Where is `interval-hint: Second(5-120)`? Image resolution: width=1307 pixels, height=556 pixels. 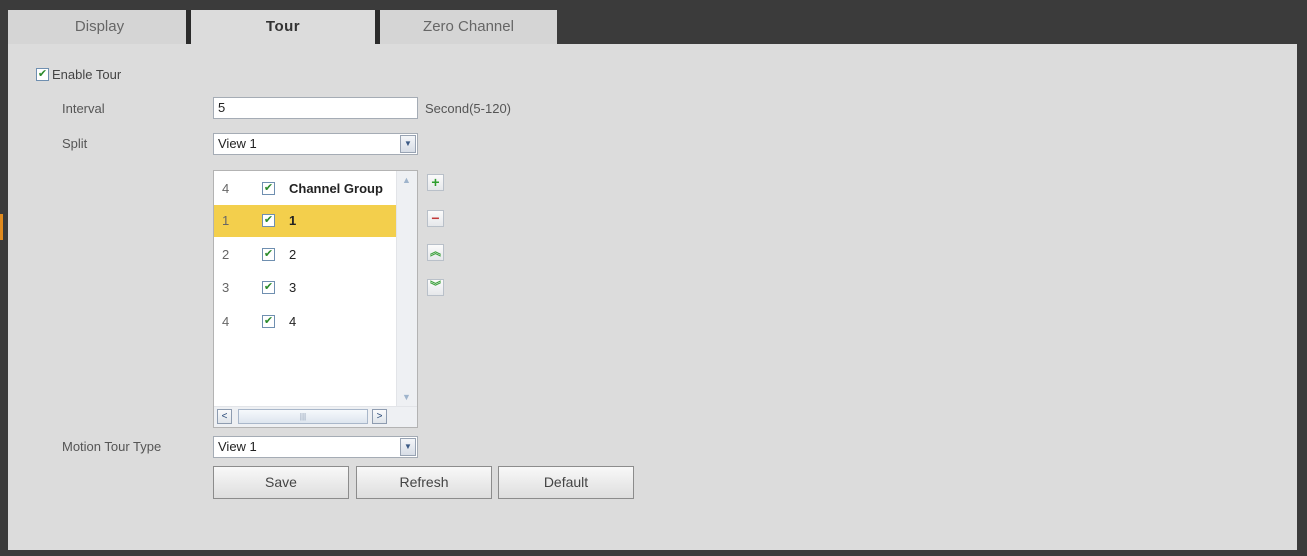 interval-hint: Second(5-120) is located at coordinates (468, 108).